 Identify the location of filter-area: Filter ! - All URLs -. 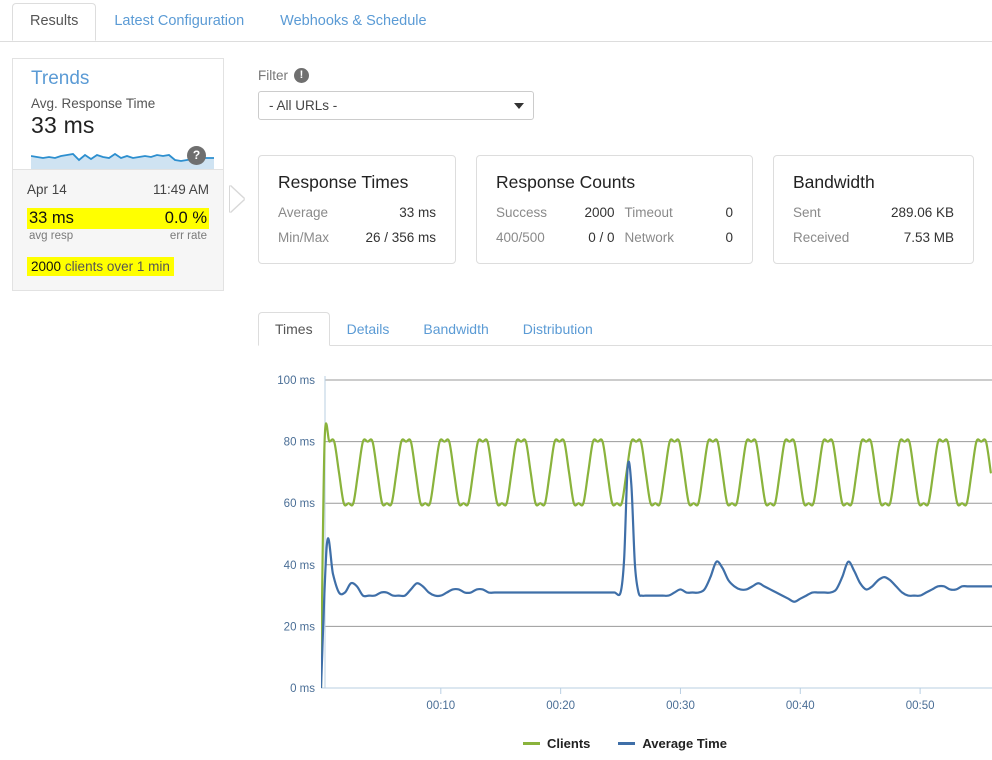
(396, 94).